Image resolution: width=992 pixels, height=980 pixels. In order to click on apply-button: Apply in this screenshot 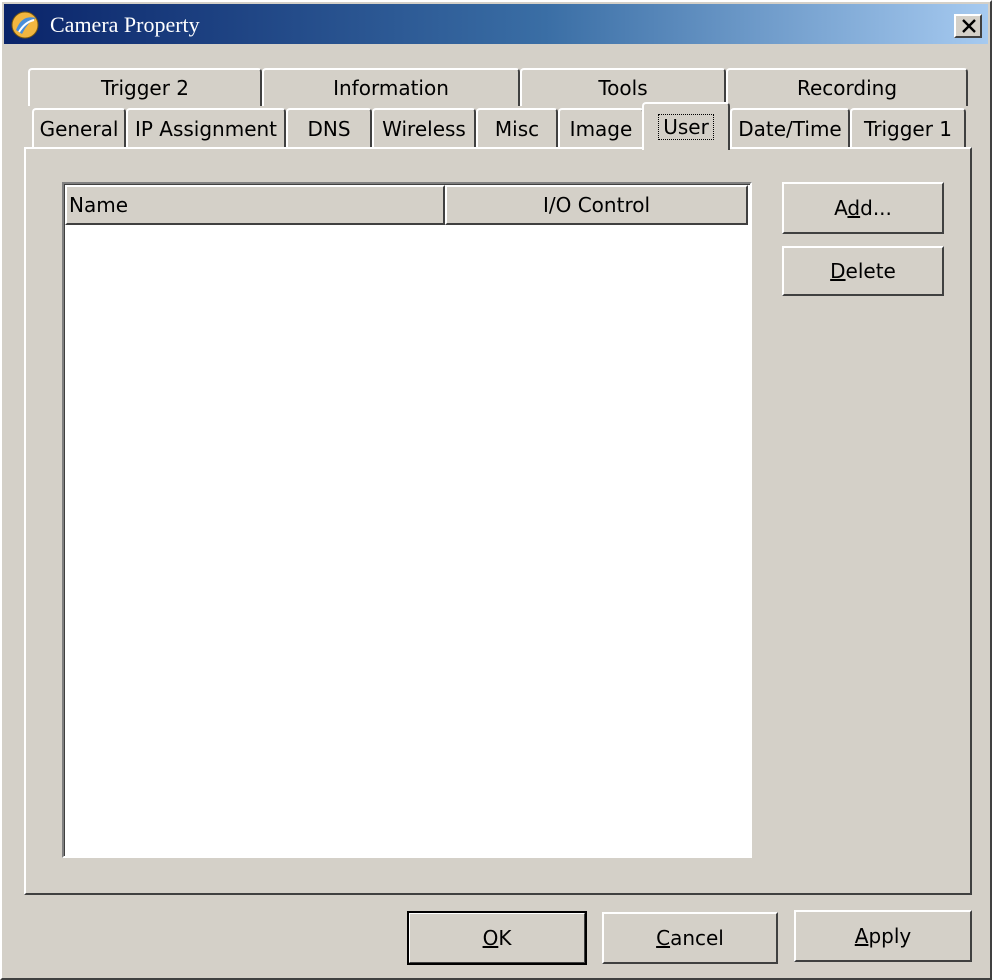, I will do `click(883, 936)`.